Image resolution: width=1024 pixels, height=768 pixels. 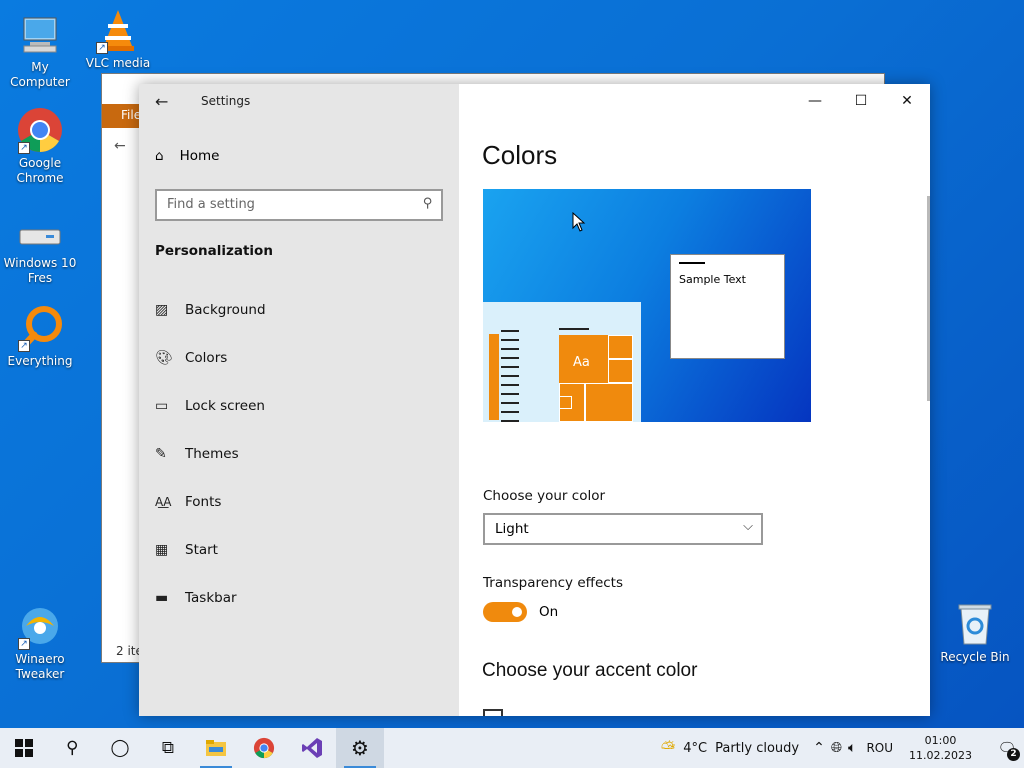 I want to click on home-icon: ⌂, so click(x=159, y=156).